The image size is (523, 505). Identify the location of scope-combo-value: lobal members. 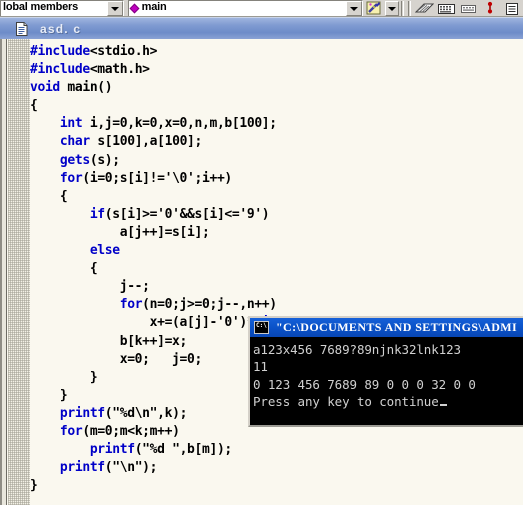
(41, 6).